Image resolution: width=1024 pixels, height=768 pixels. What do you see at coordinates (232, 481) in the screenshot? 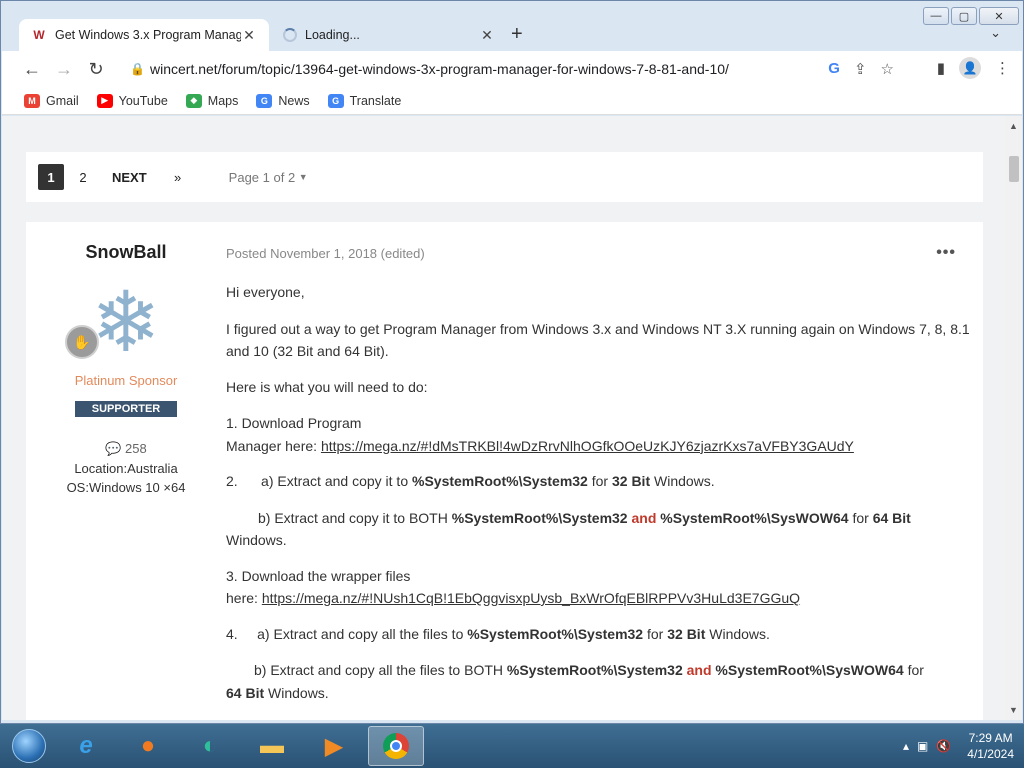
I see `step-number: 2.` at bounding box center [232, 481].